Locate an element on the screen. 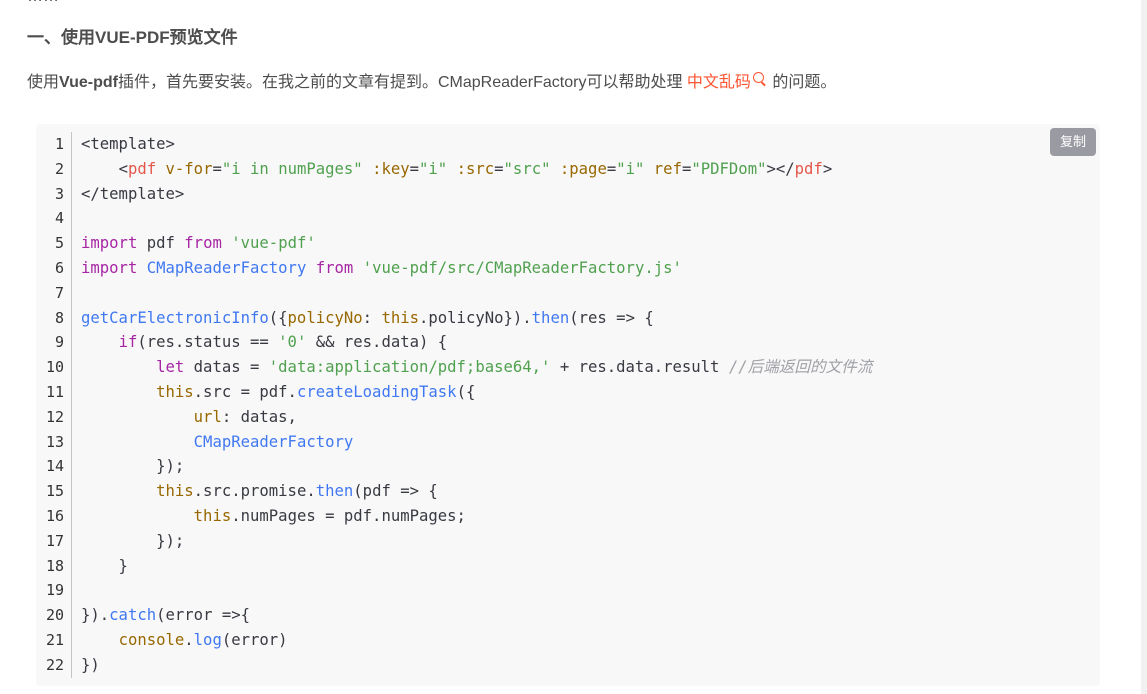 This screenshot has height=694, width=1147. para-bold: Vue-pdf is located at coordinates (88, 82).